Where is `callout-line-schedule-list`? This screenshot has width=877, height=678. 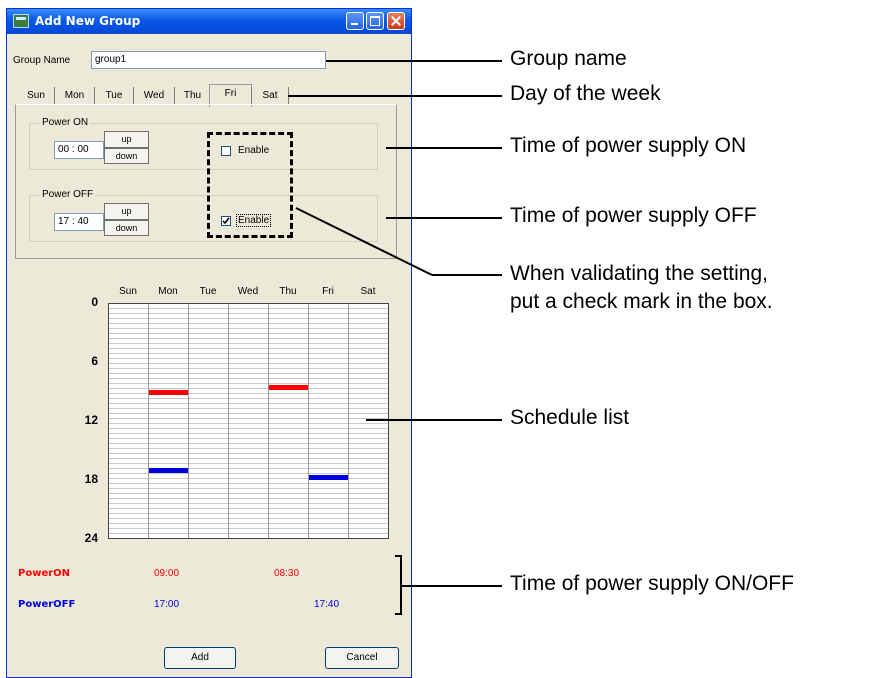 callout-line-schedule-list is located at coordinates (434, 420).